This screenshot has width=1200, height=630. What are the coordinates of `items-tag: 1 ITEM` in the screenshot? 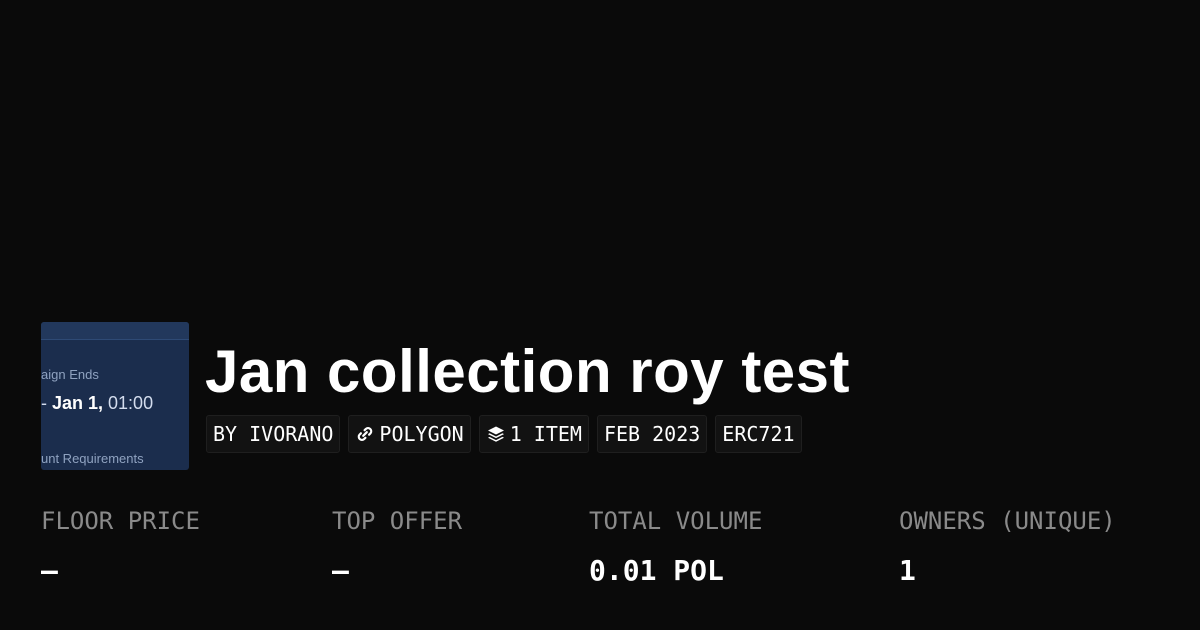 It's located at (533, 434).